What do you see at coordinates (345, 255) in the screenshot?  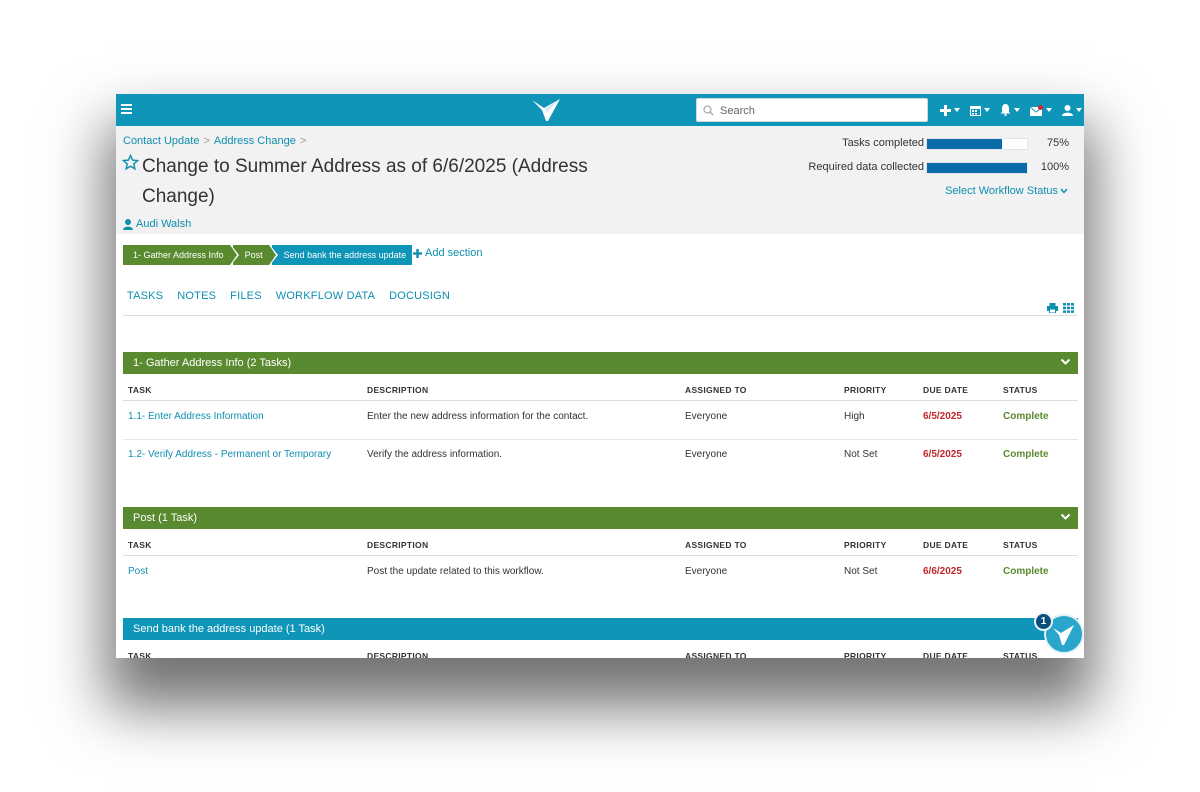 I see `section-step-label: Send bank the address update` at bounding box center [345, 255].